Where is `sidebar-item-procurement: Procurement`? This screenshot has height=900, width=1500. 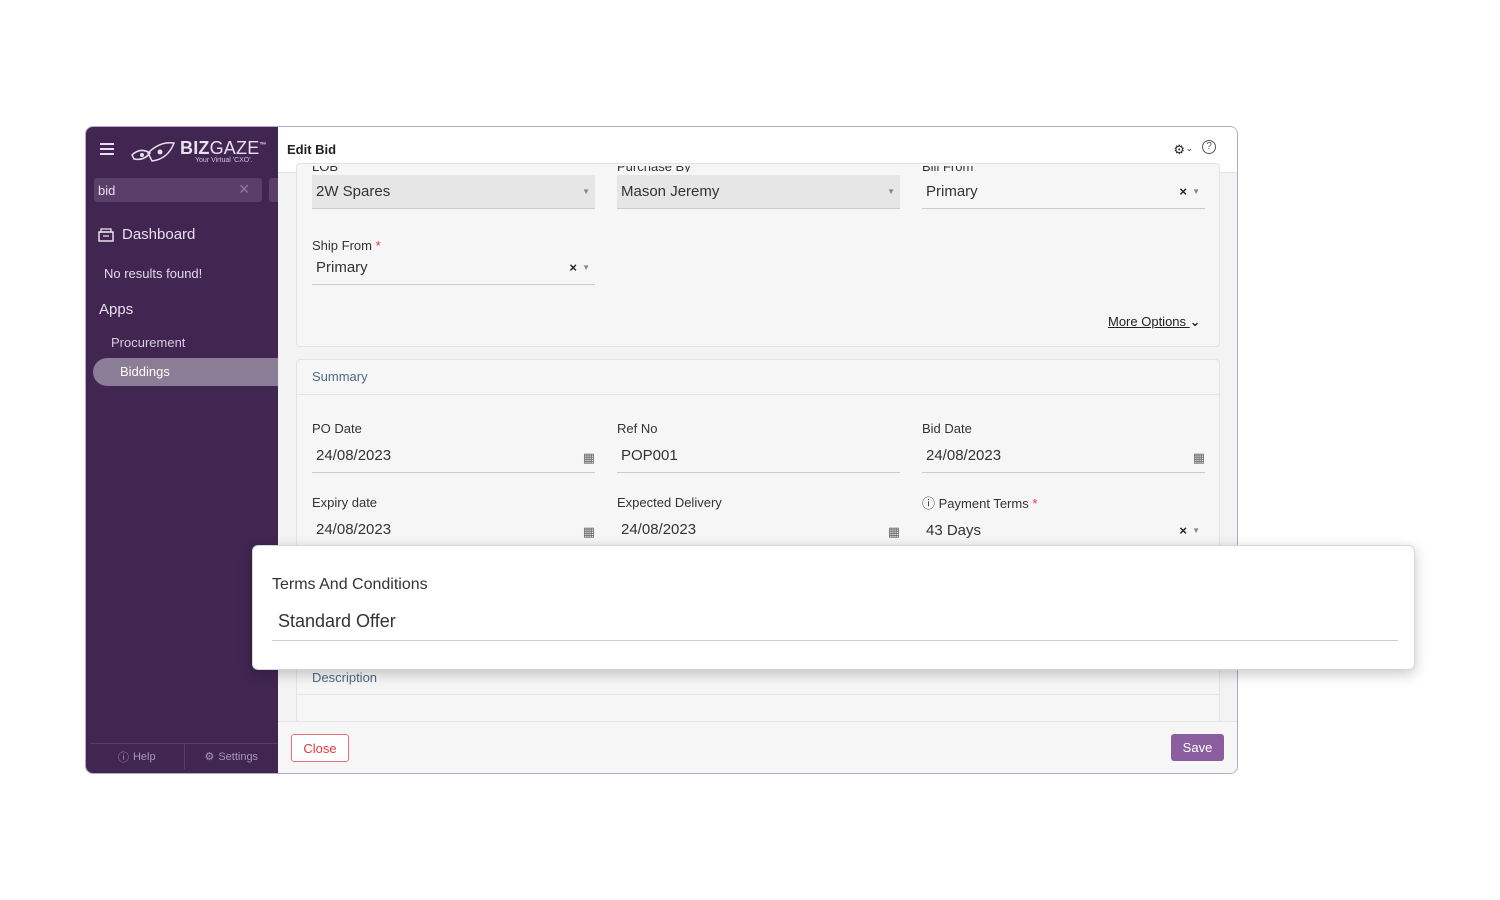
sidebar-item-procurement: Procurement is located at coordinates (148, 342).